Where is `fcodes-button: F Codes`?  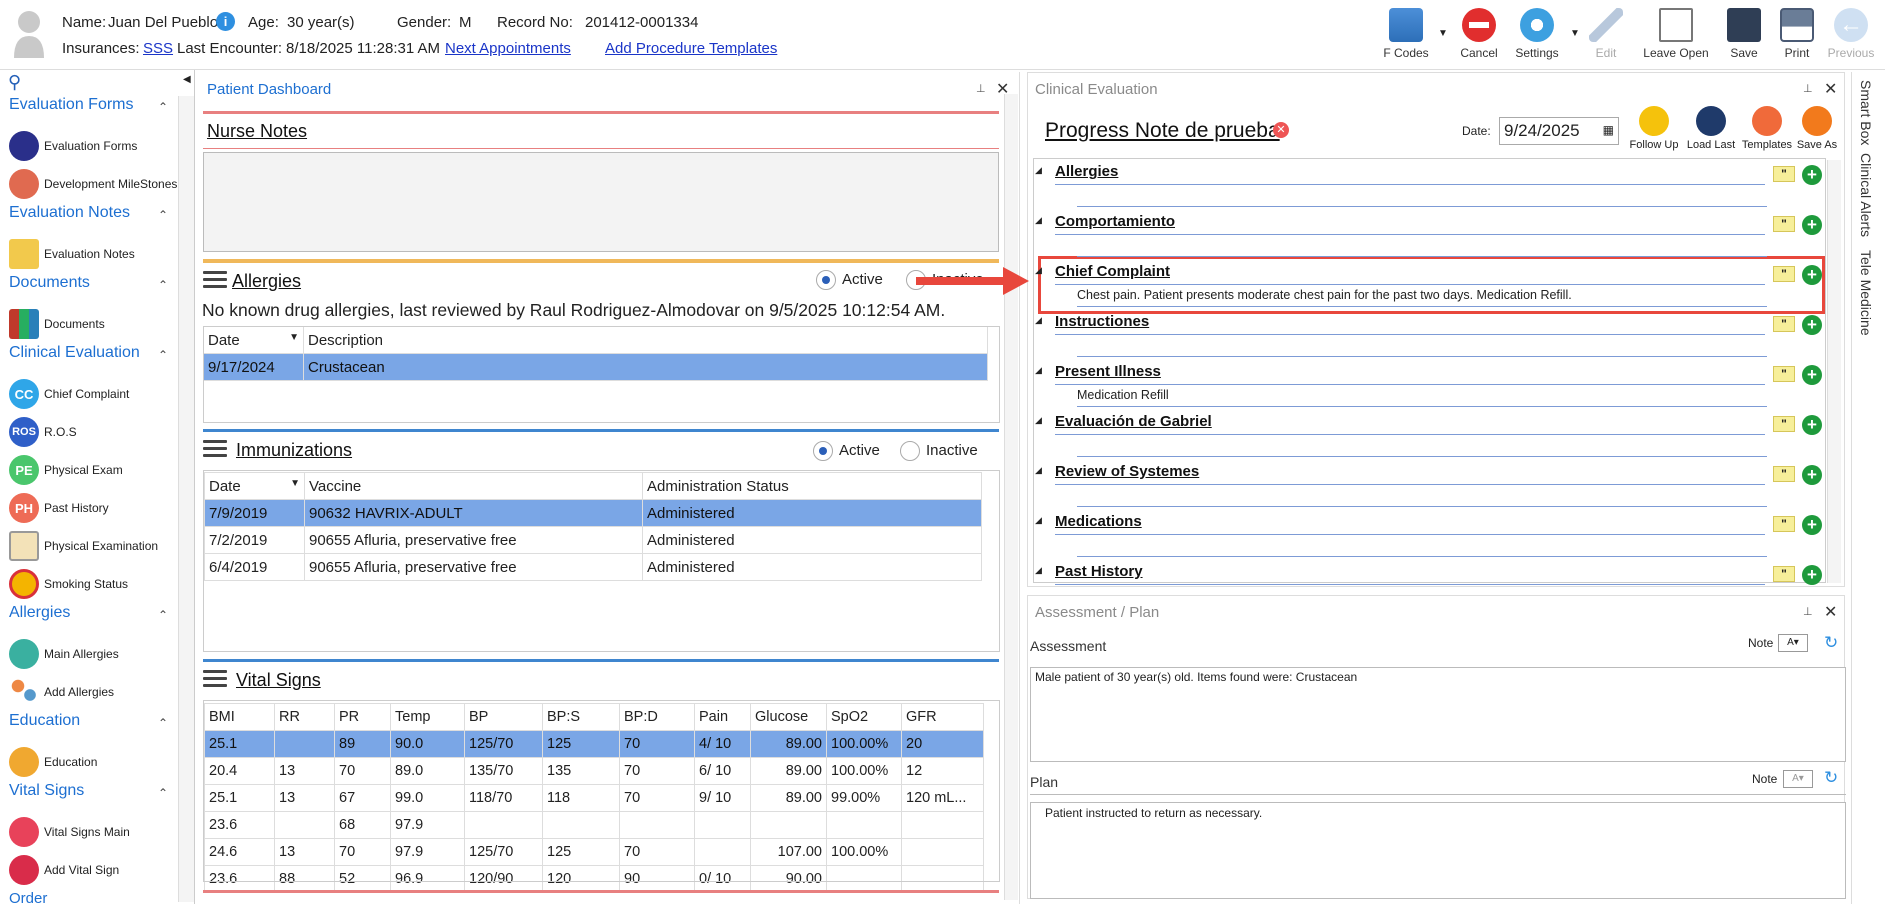 fcodes-button: F Codes is located at coordinates (1406, 35).